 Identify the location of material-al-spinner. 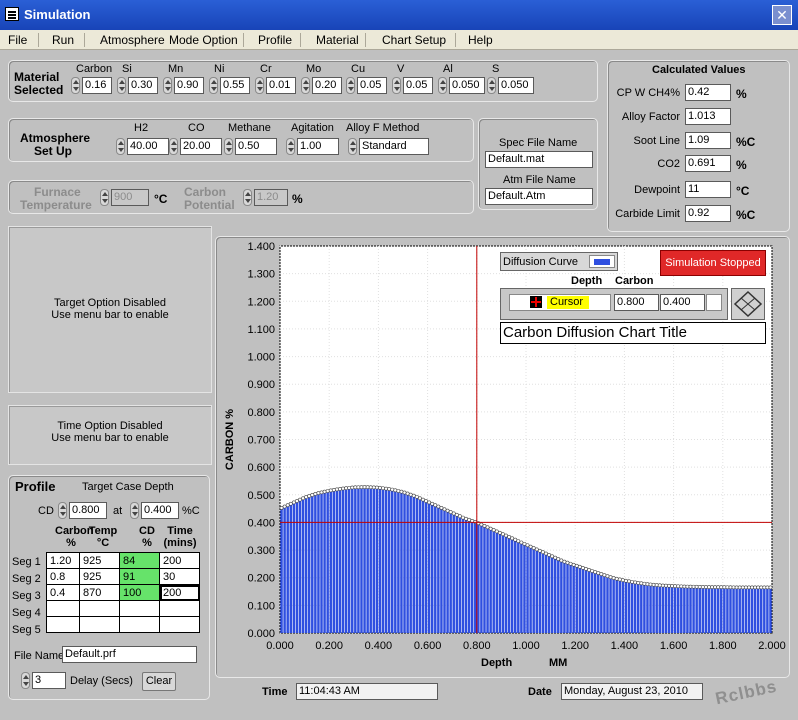
(442, 85).